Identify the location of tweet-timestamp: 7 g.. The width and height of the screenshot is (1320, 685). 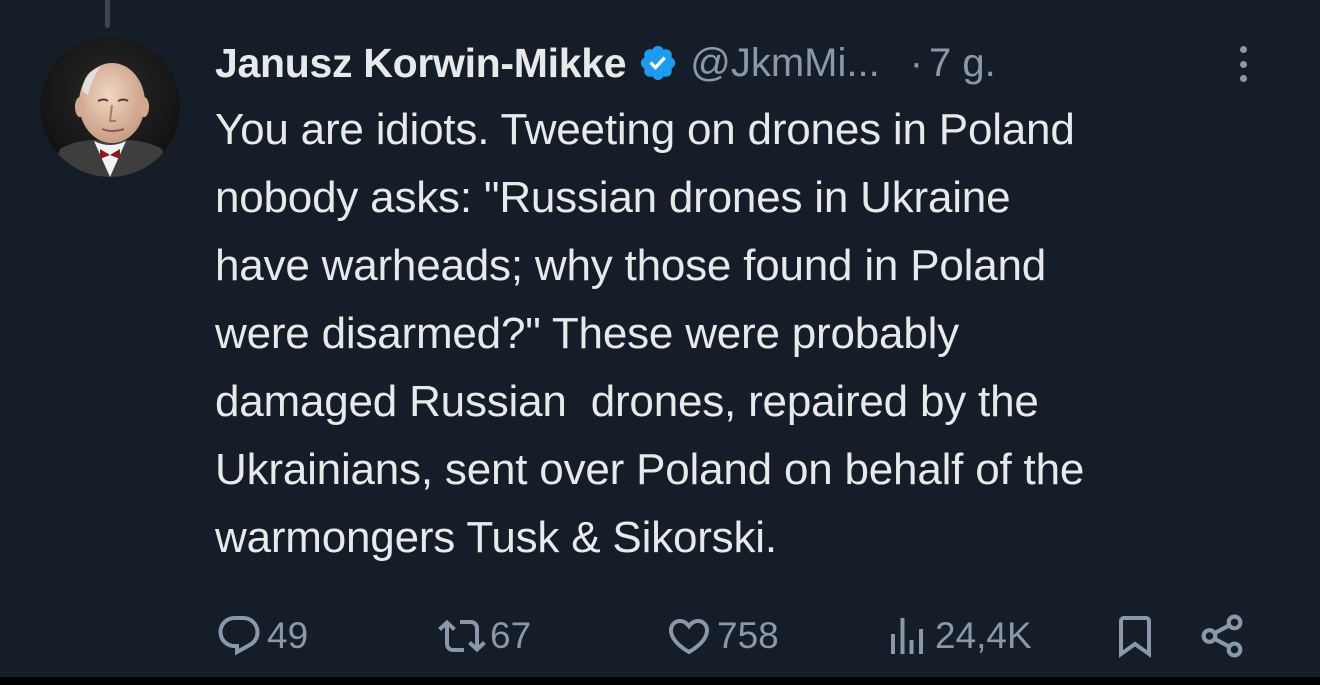
(962, 63).